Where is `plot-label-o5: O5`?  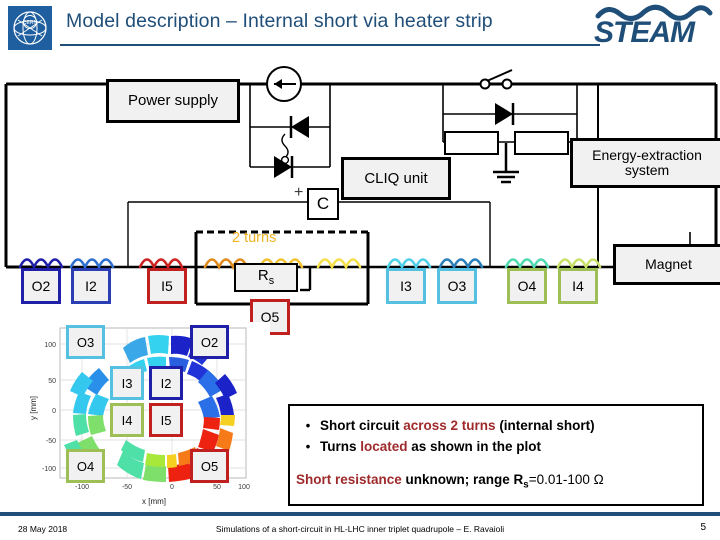
plot-label-o5: O5 is located at coordinates (209, 466).